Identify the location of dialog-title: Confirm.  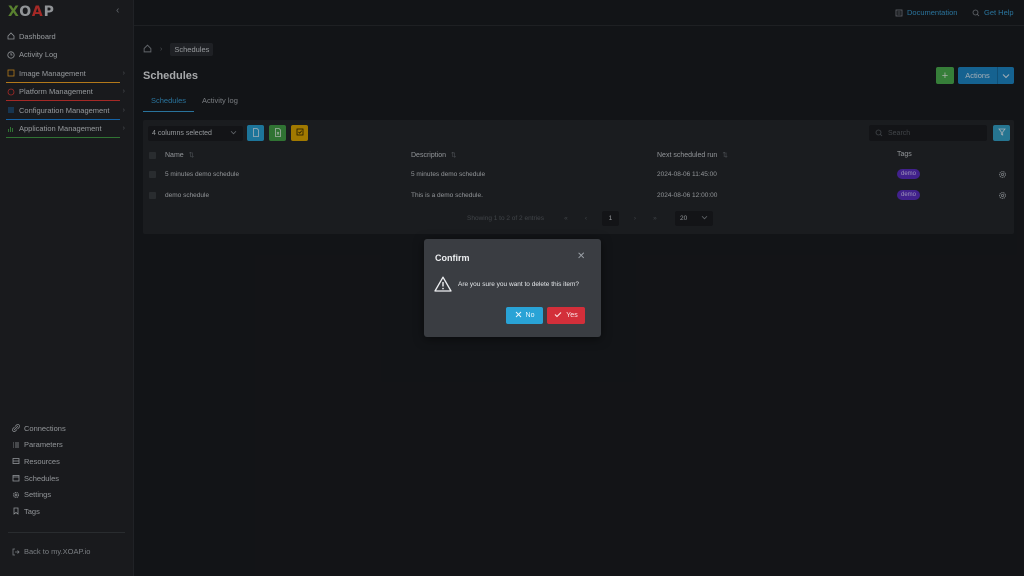
(452, 258).